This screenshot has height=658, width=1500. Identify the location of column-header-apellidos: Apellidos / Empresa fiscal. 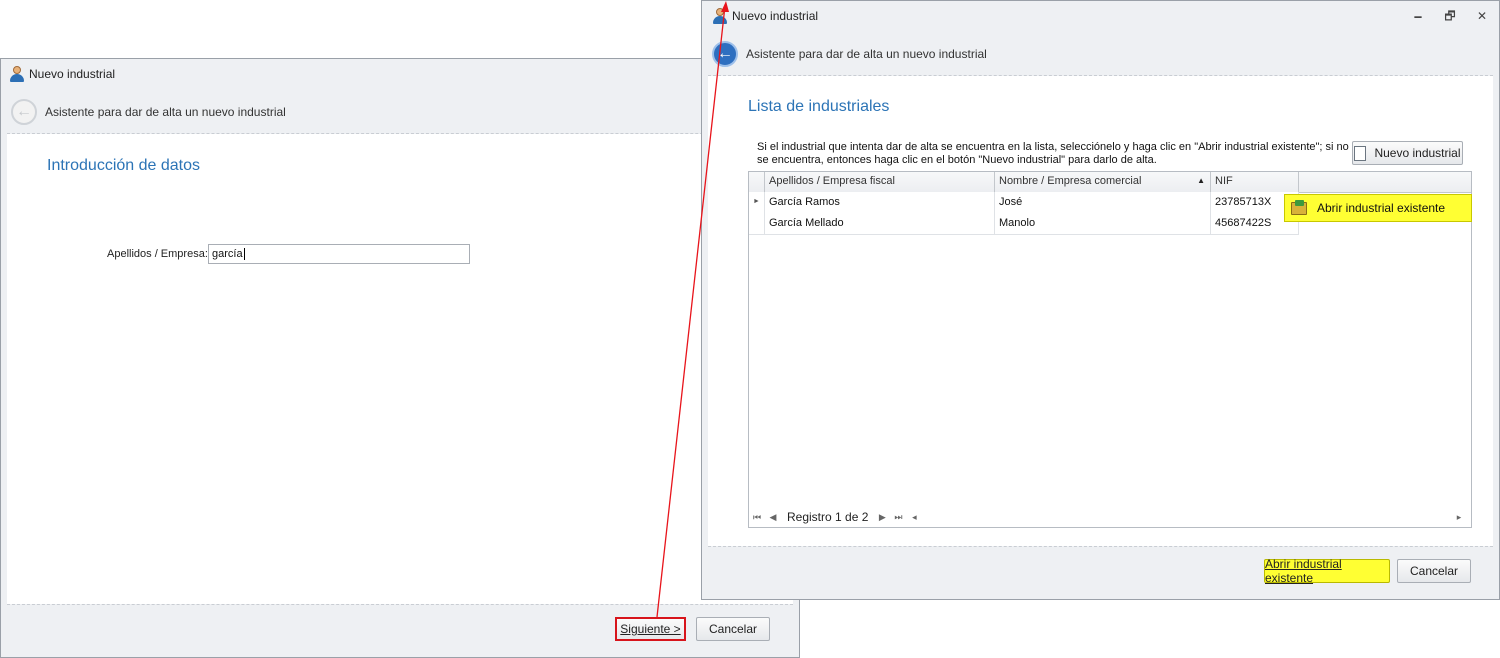
(880, 182).